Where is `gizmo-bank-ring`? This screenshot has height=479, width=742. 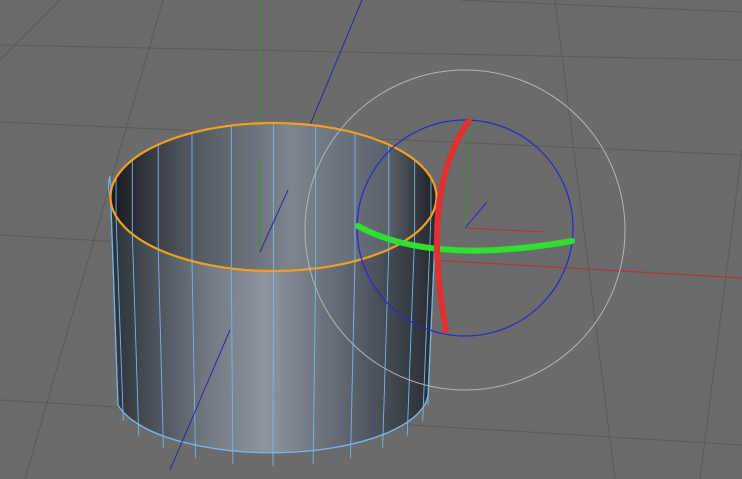 gizmo-bank-ring is located at coordinates (453, 225).